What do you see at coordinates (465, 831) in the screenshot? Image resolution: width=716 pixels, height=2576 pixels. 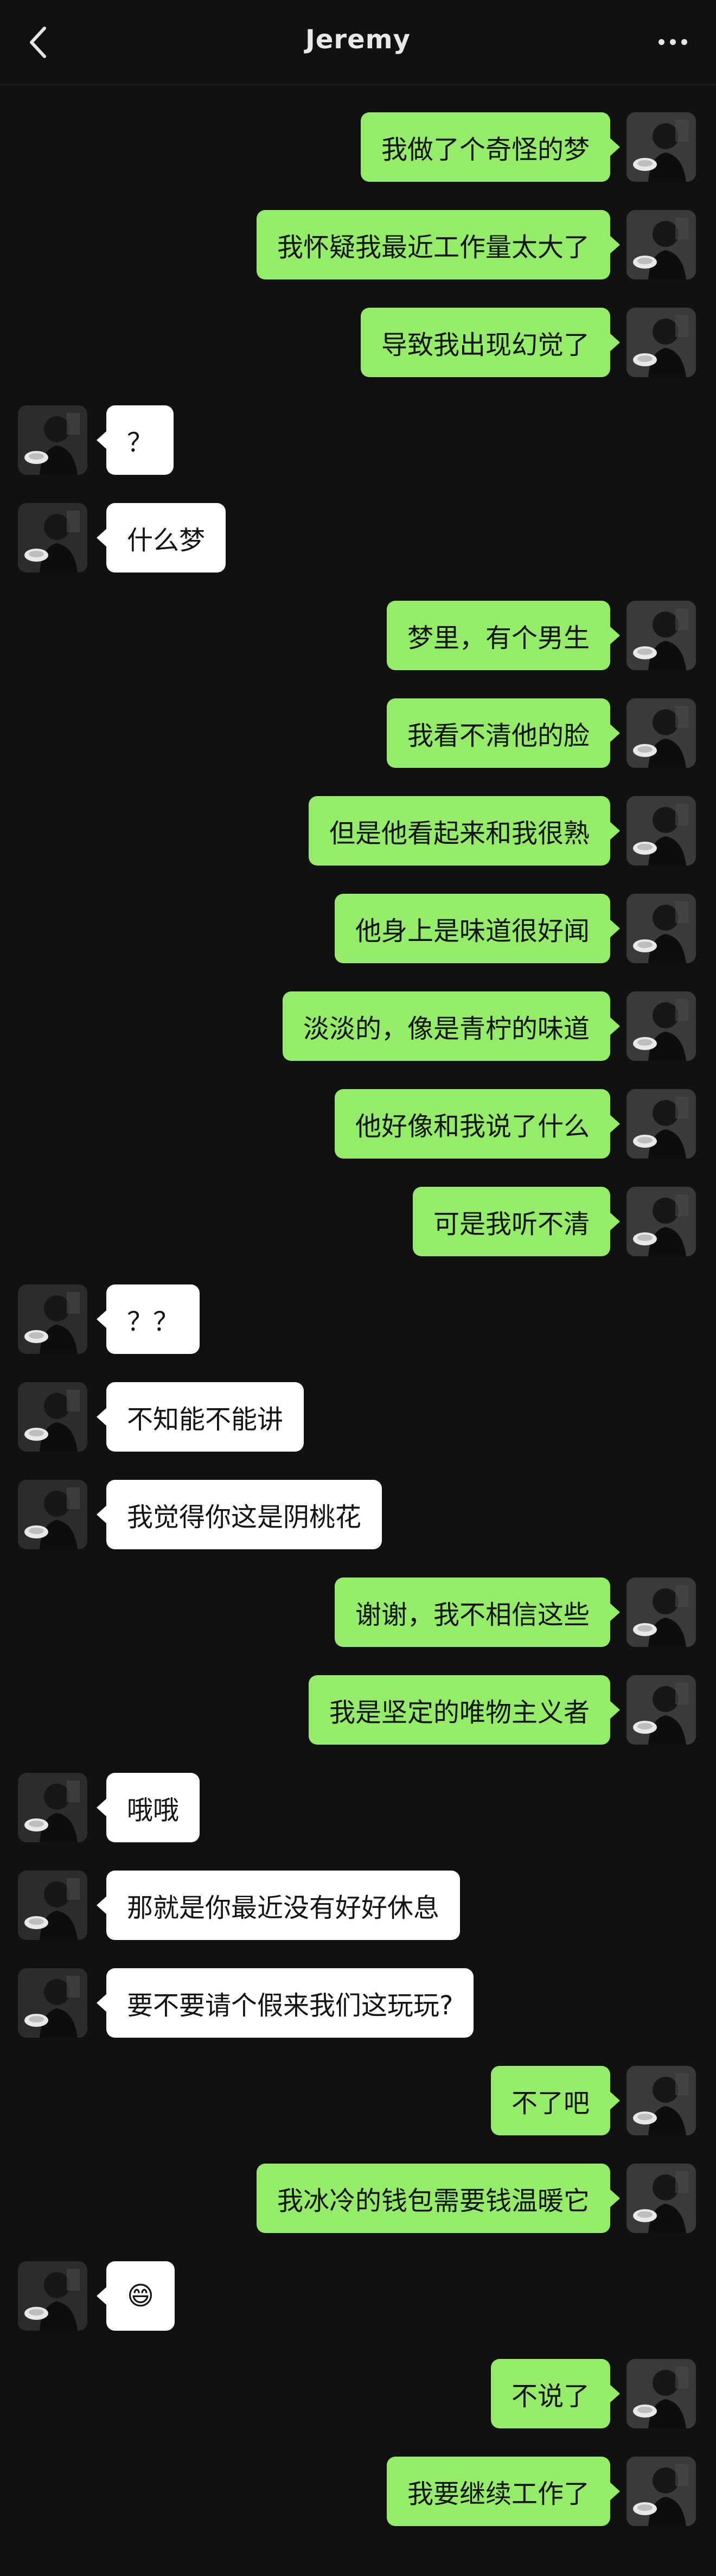 I see `message-bubble: 但是他看起来和我很熟` at bounding box center [465, 831].